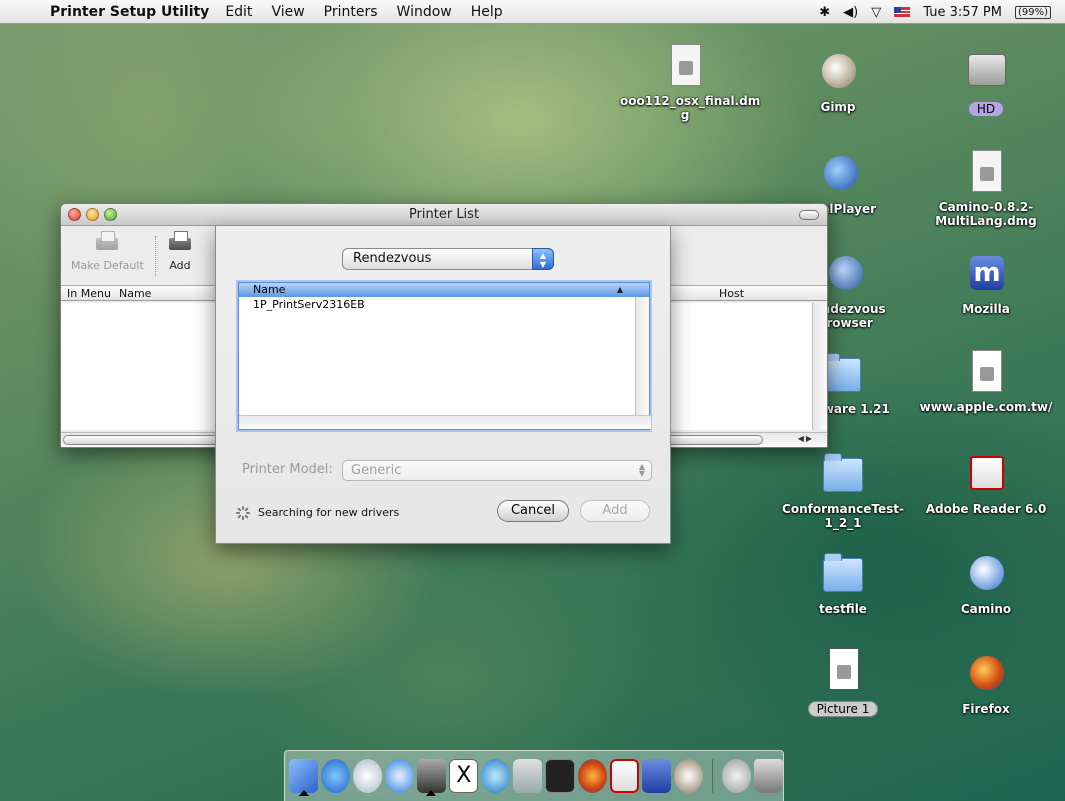 This screenshot has height=801, width=1065. I want to click on desktop-icon-apple-tw-location: www.apple.com.tw/, so click(986, 382).